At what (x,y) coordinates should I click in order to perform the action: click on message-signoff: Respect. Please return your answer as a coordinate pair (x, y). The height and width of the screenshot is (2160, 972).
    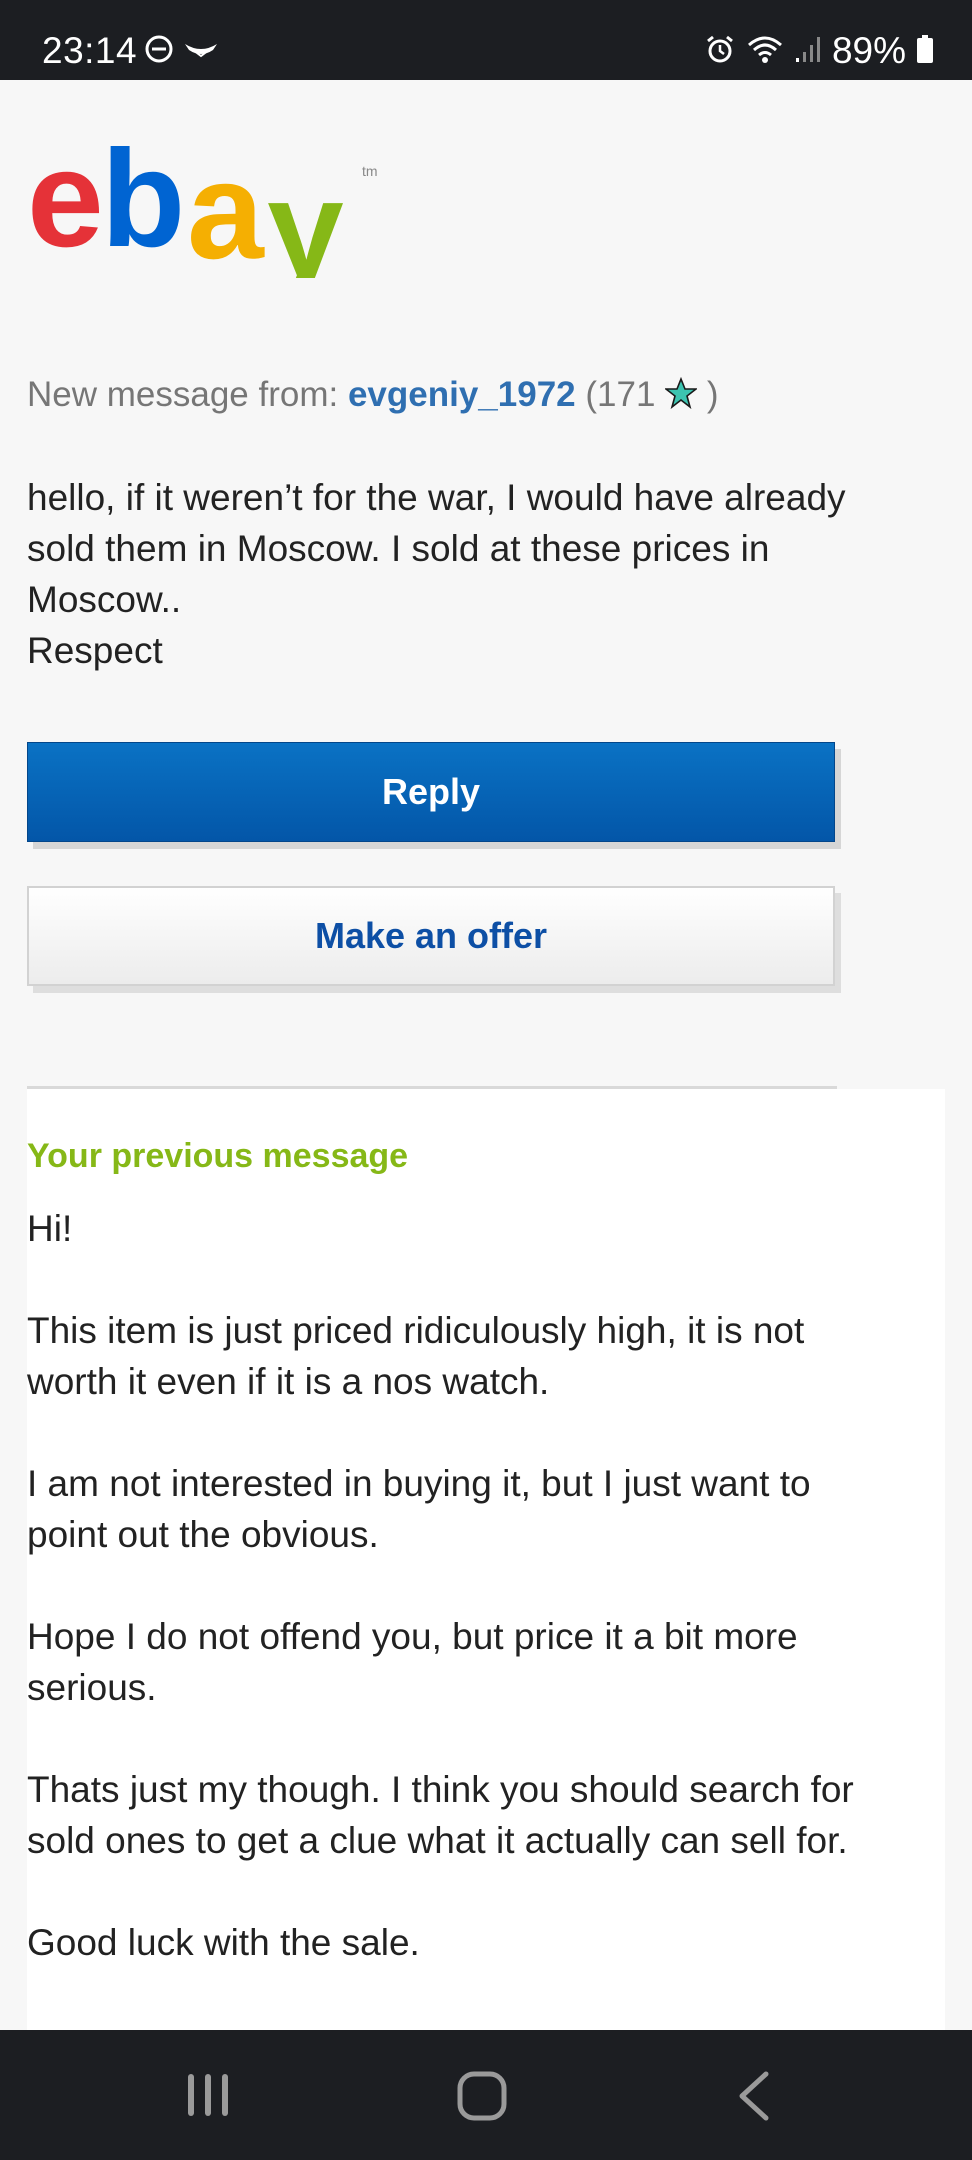
    Looking at the image, I should click on (95, 650).